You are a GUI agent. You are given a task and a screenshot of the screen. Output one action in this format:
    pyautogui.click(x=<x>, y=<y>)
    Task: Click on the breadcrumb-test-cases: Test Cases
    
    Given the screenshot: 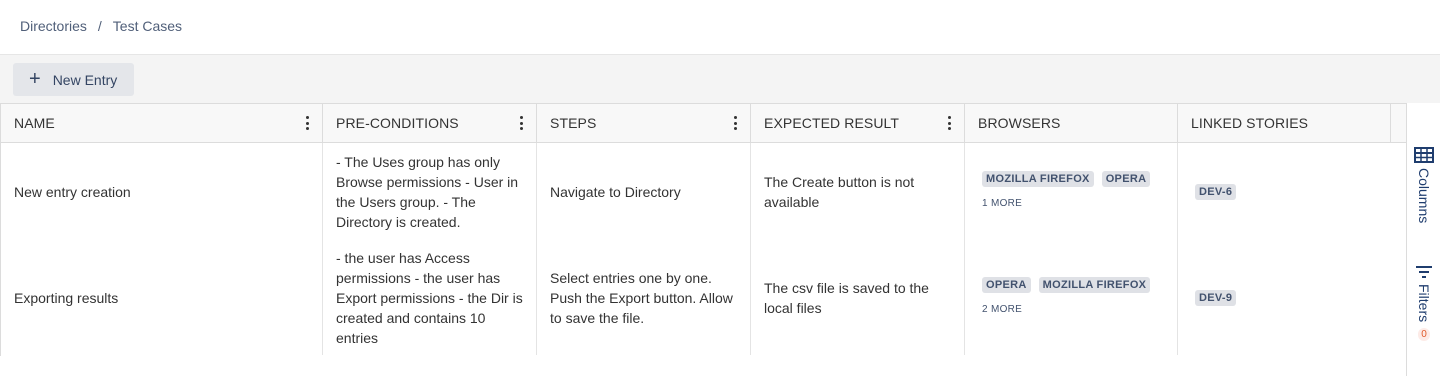 What is the action you would take?
    pyautogui.click(x=147, y=26)
    